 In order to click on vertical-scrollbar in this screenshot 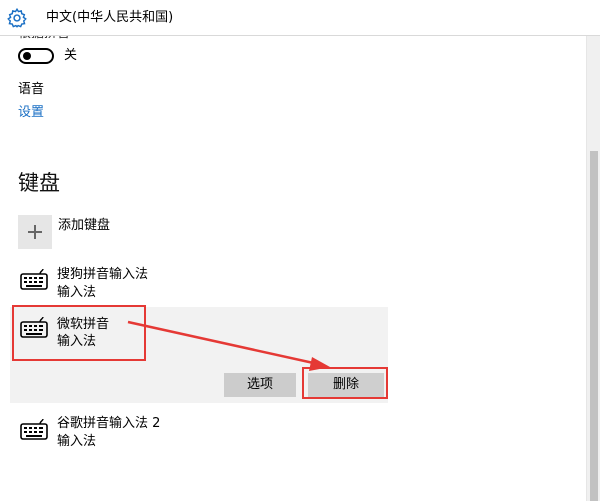, I will do `click(593, 268)`.